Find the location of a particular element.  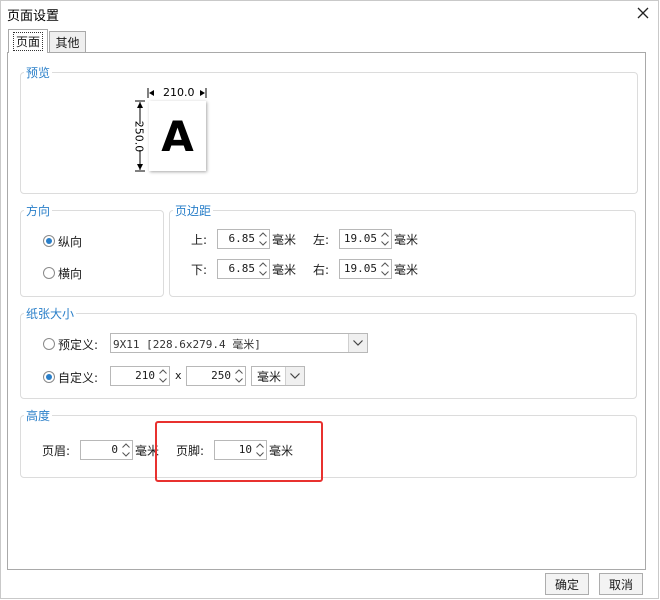

margin-left-down-button is located at coordinates (385, 243).